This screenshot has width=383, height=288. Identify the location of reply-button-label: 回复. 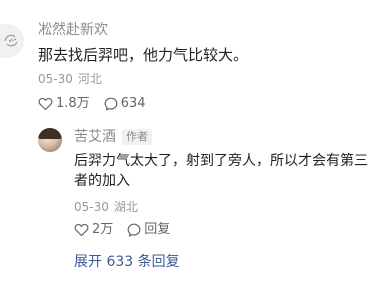
(157, 229).